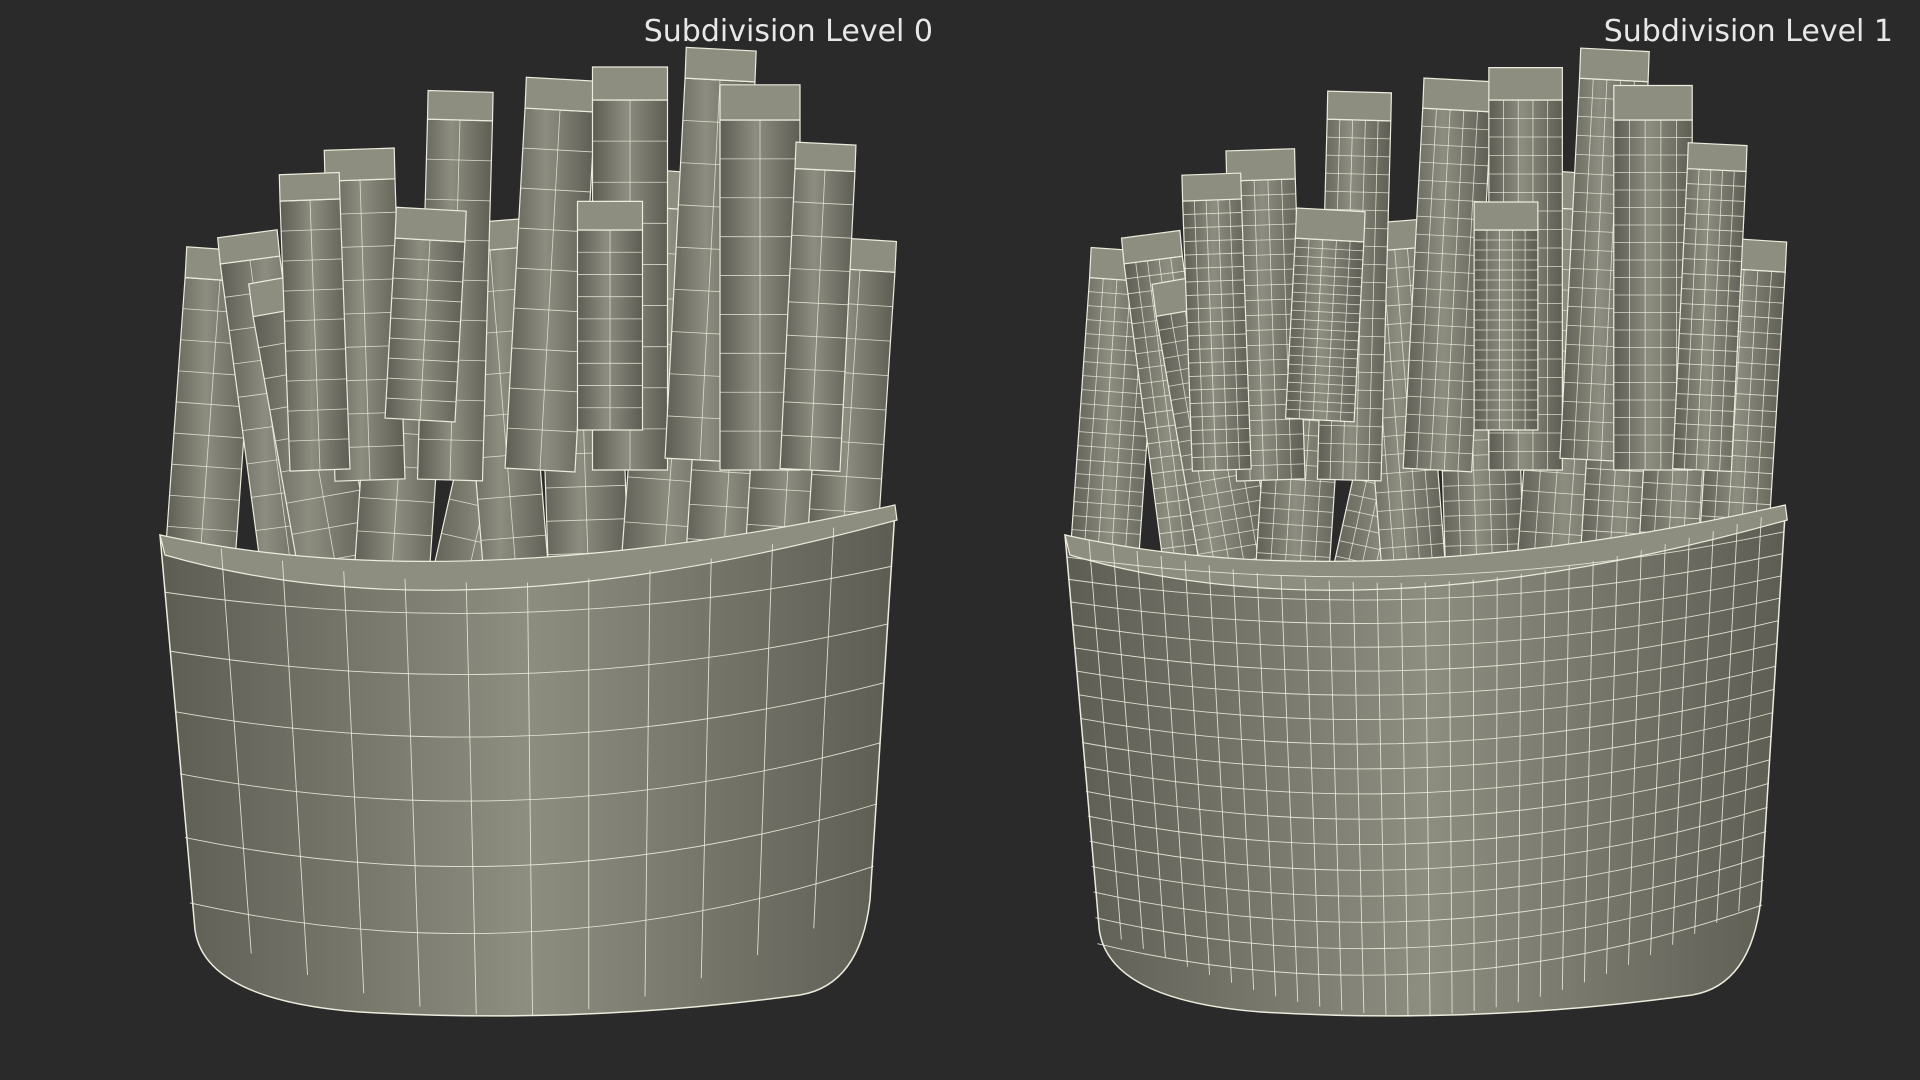  I want to click on view-label-level-0: Subdivision Level 0, so click(788, 31).